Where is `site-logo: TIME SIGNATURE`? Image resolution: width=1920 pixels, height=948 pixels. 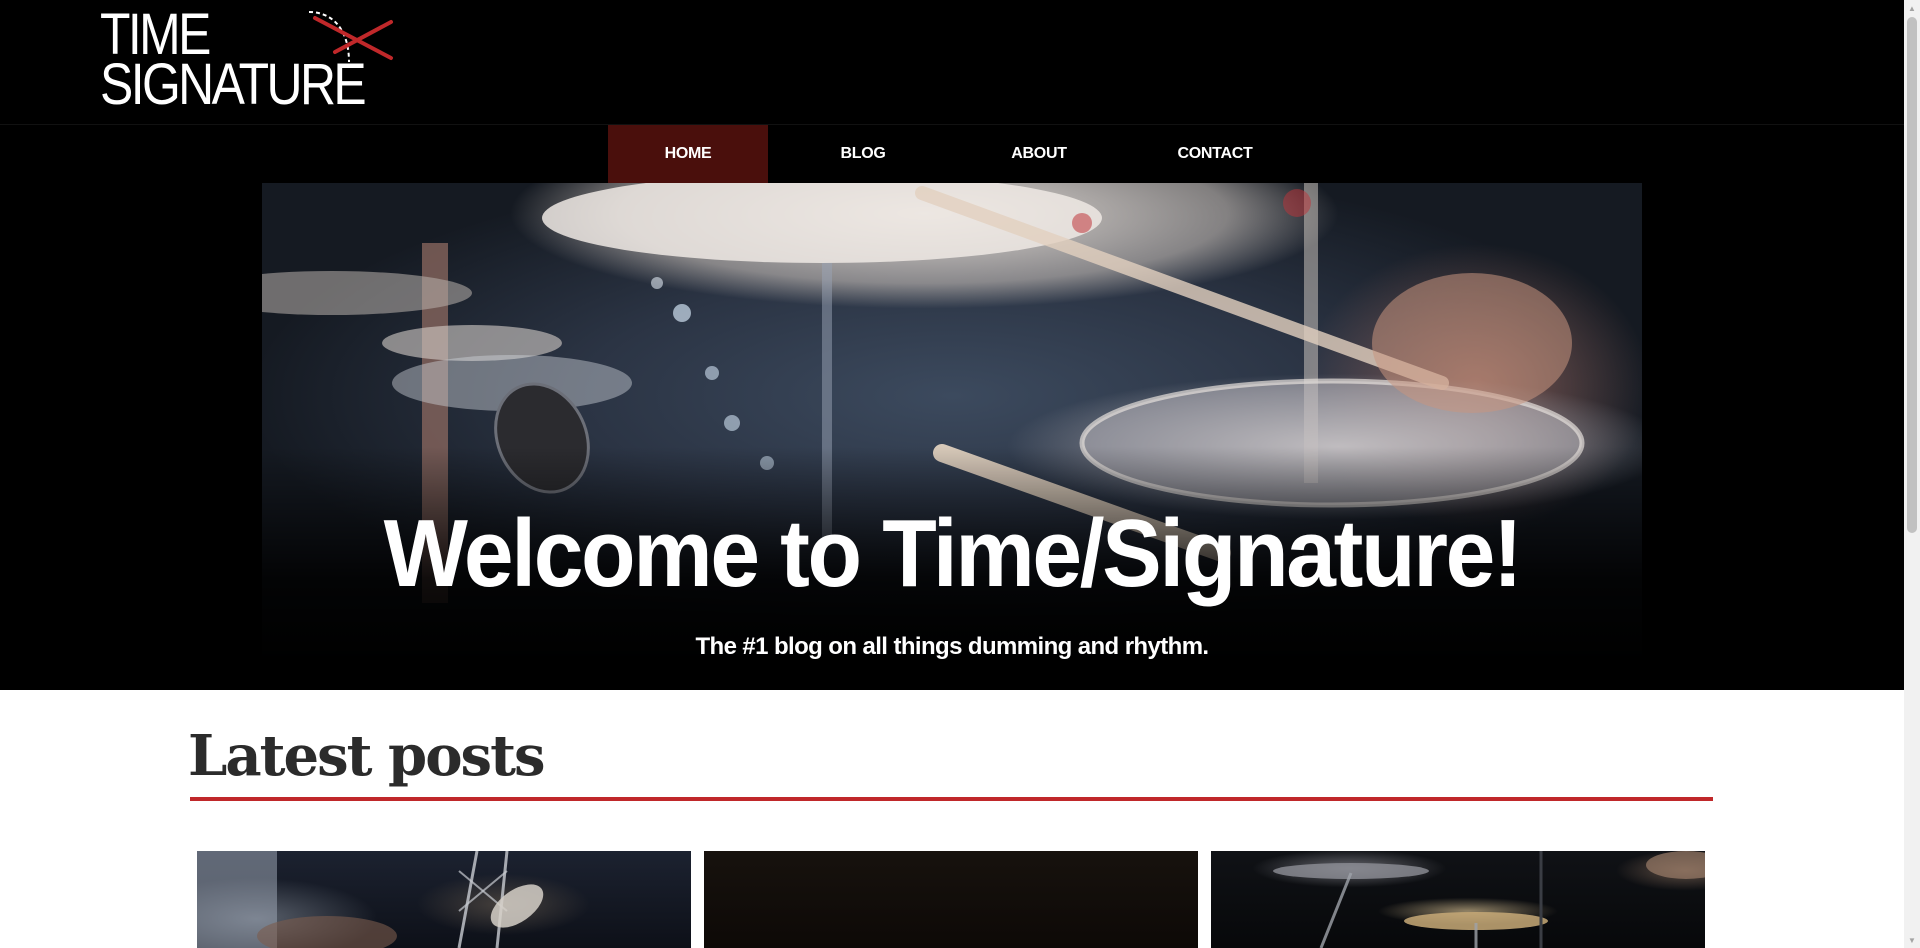
site-logo: TIME SIGNATURE is located at coordinates (255, 60).